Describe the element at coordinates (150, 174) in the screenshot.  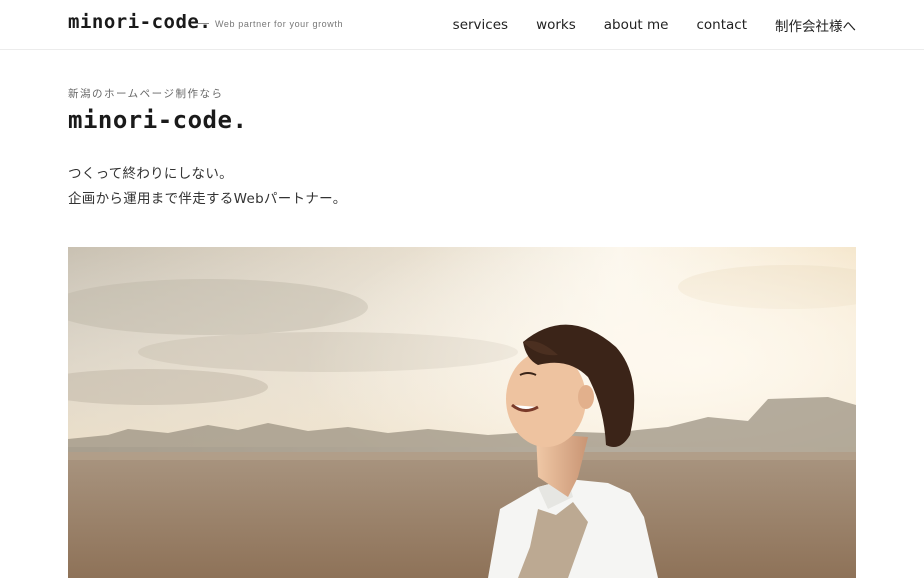
I see `hero-lead-line-1: つくって終わりにしない。` at that location.